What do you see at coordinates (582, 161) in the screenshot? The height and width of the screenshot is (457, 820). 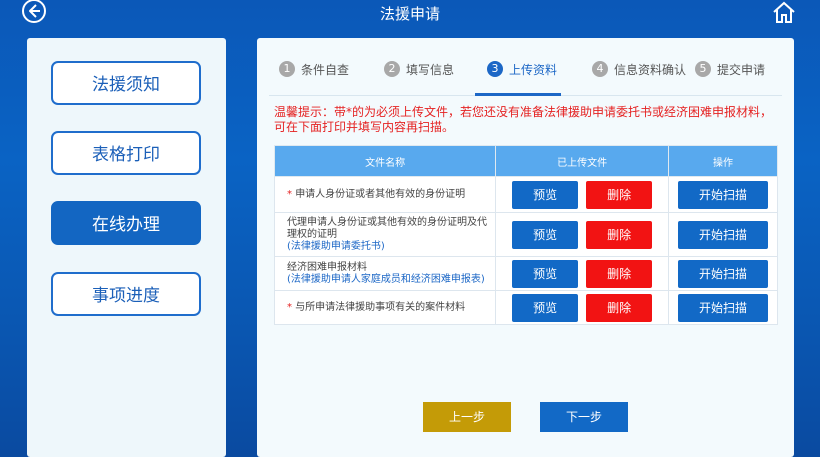 I see `column-header-uploaded: 已上传文件` at bounding box center [582, 161].